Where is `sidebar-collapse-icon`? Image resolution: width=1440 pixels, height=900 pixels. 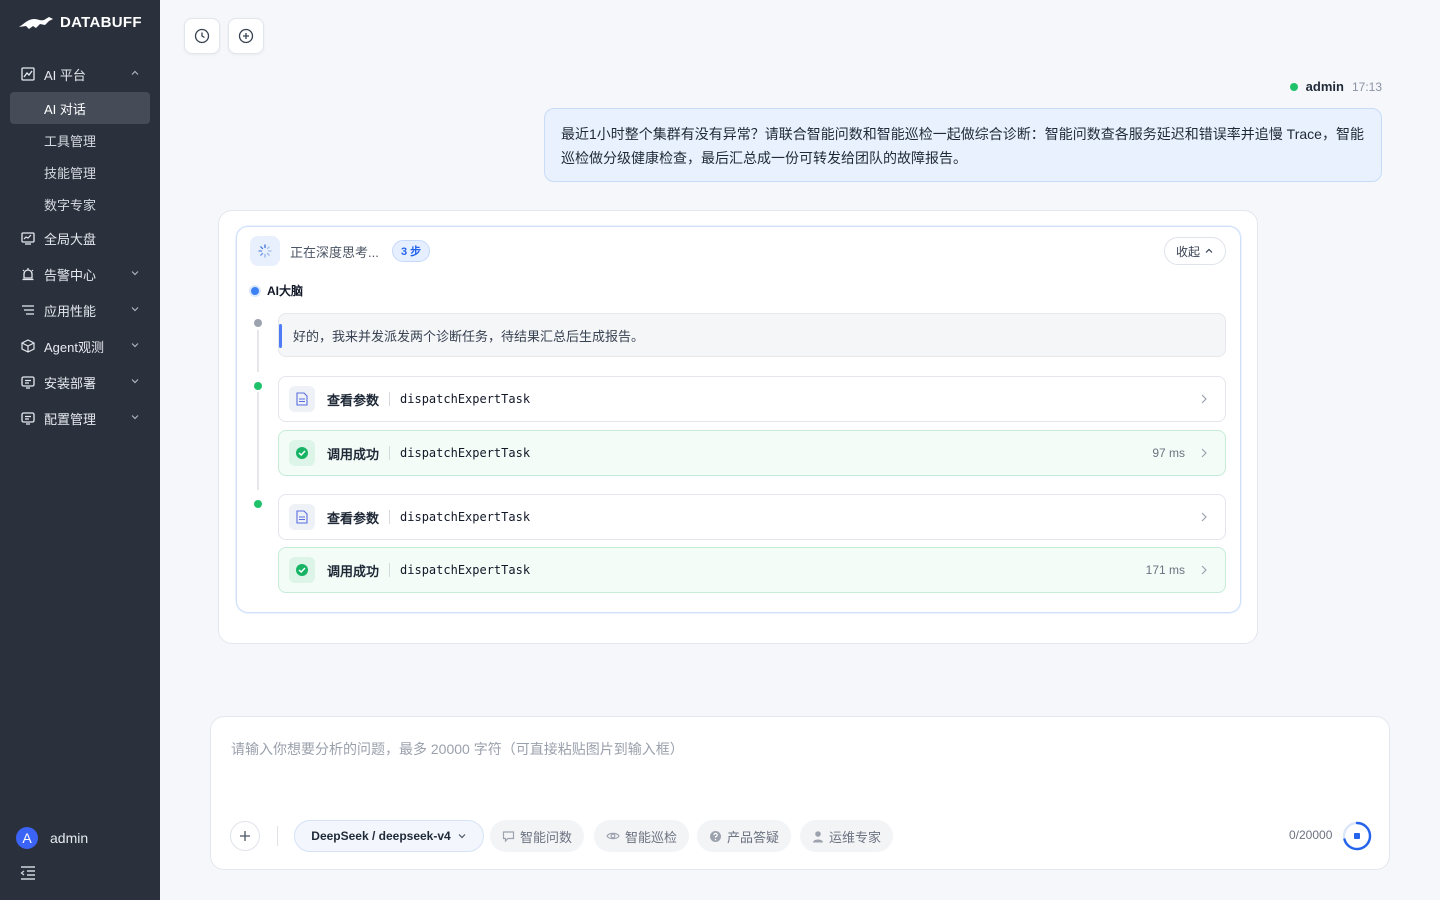
sidebar-collapse-icon is located at coordinates (28, 873).